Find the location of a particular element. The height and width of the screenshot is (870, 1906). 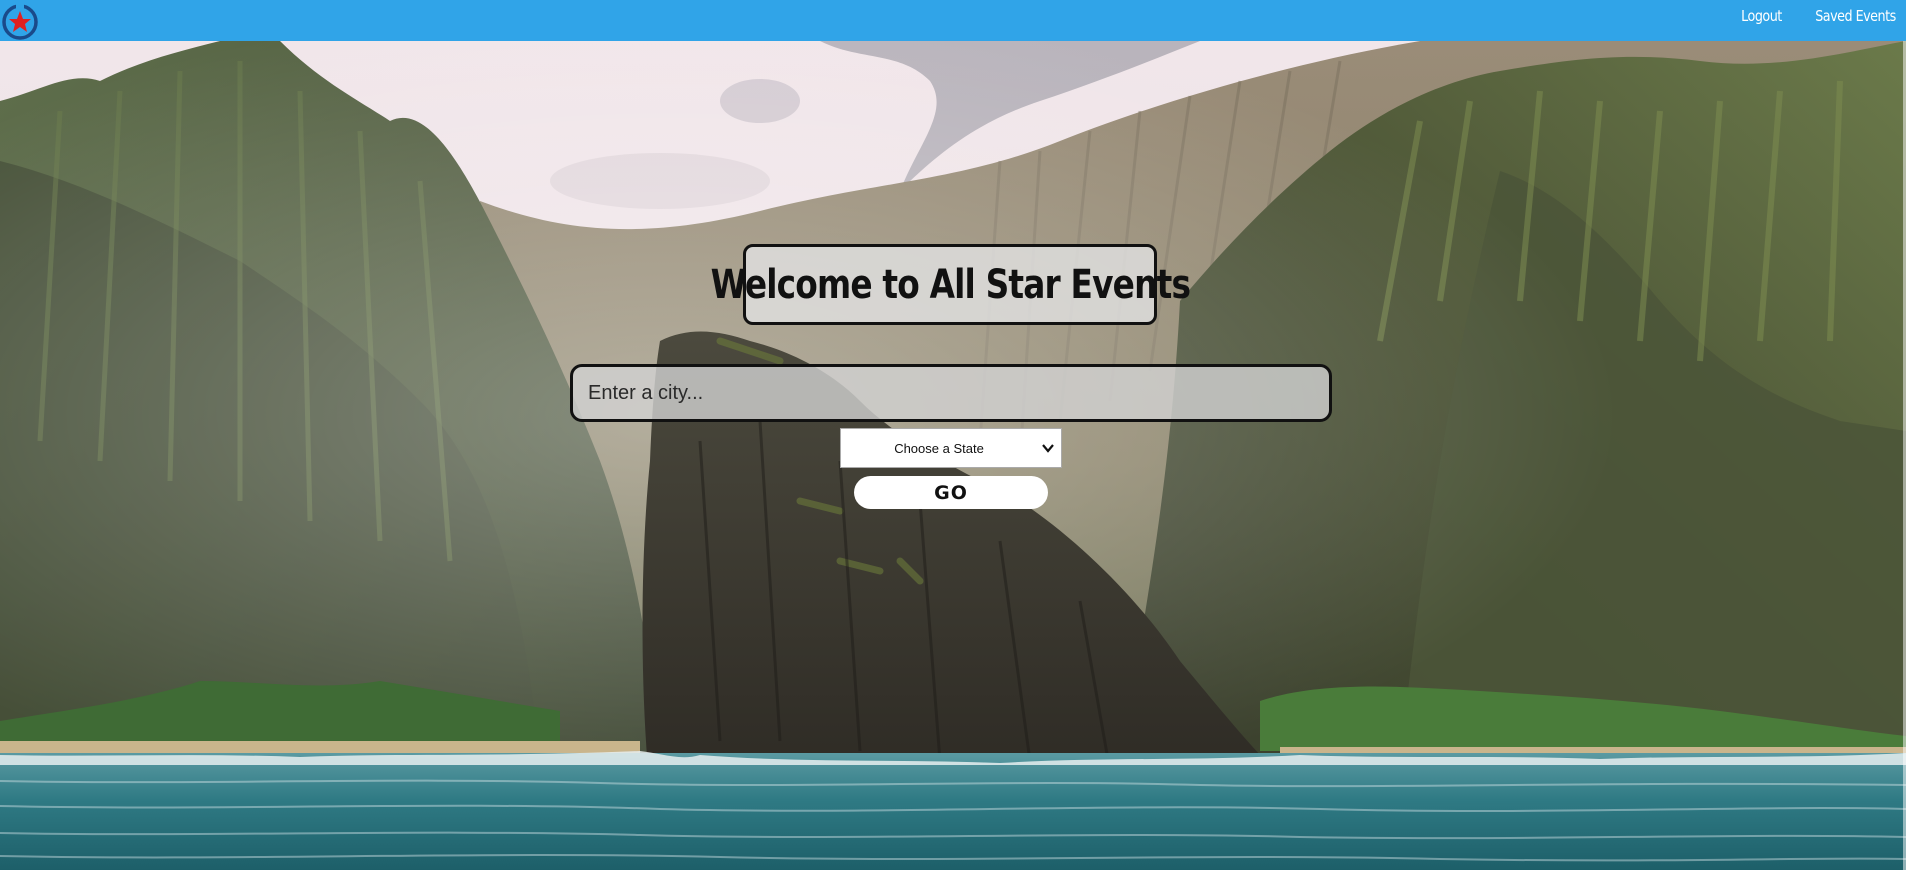

saved-events-link: Saved Events is located at coordinates (1856, 16).